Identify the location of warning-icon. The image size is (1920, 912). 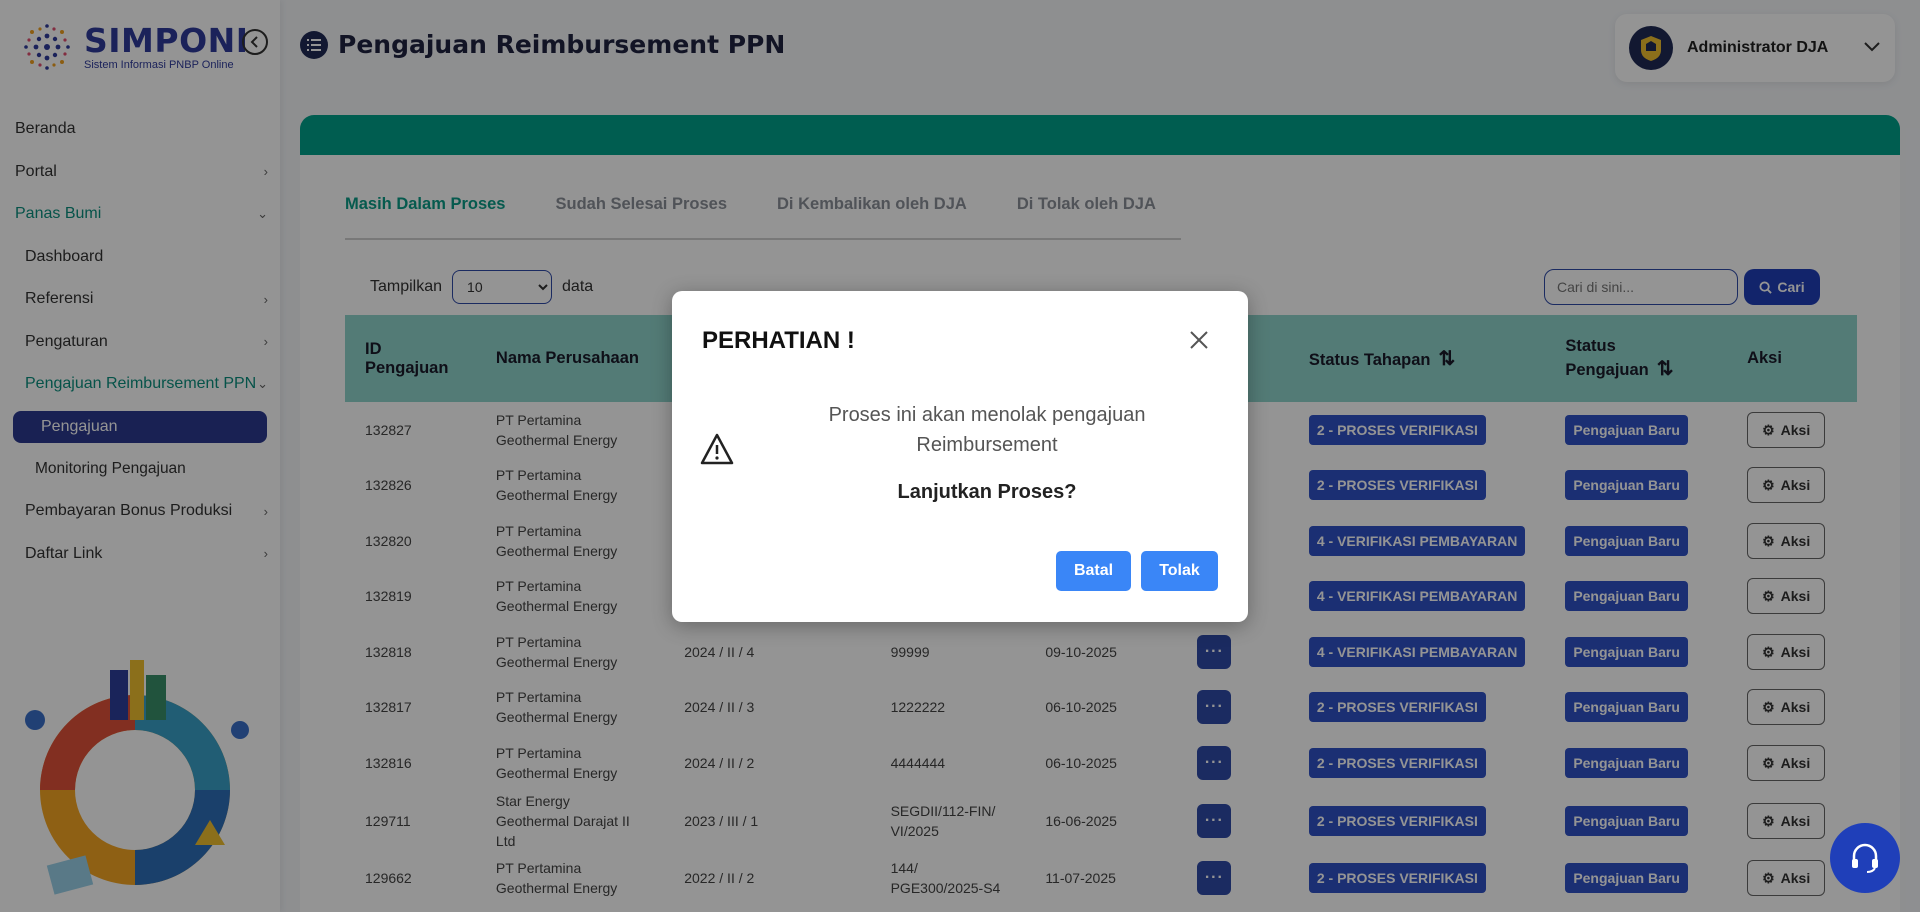
(717, 449).